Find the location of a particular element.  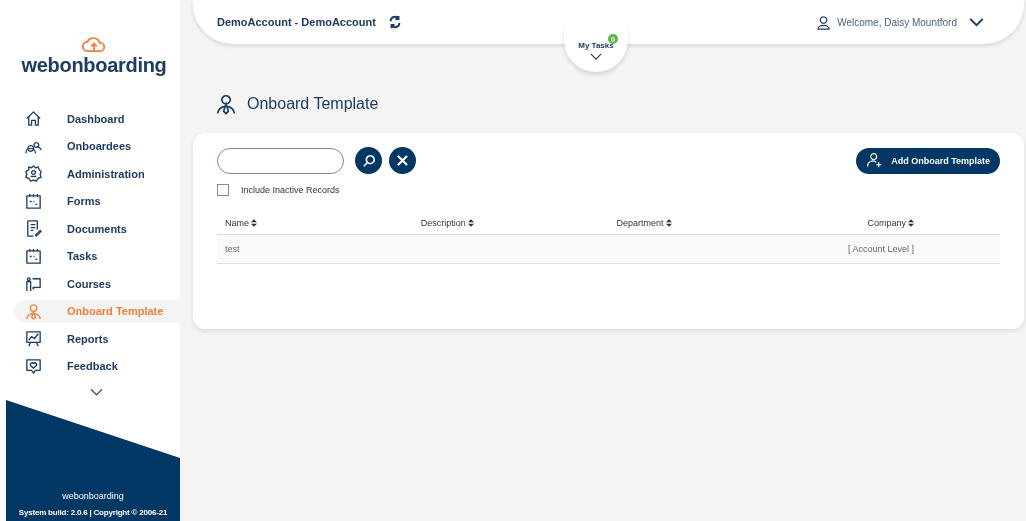

search-field is located at coordinates (280, 160).